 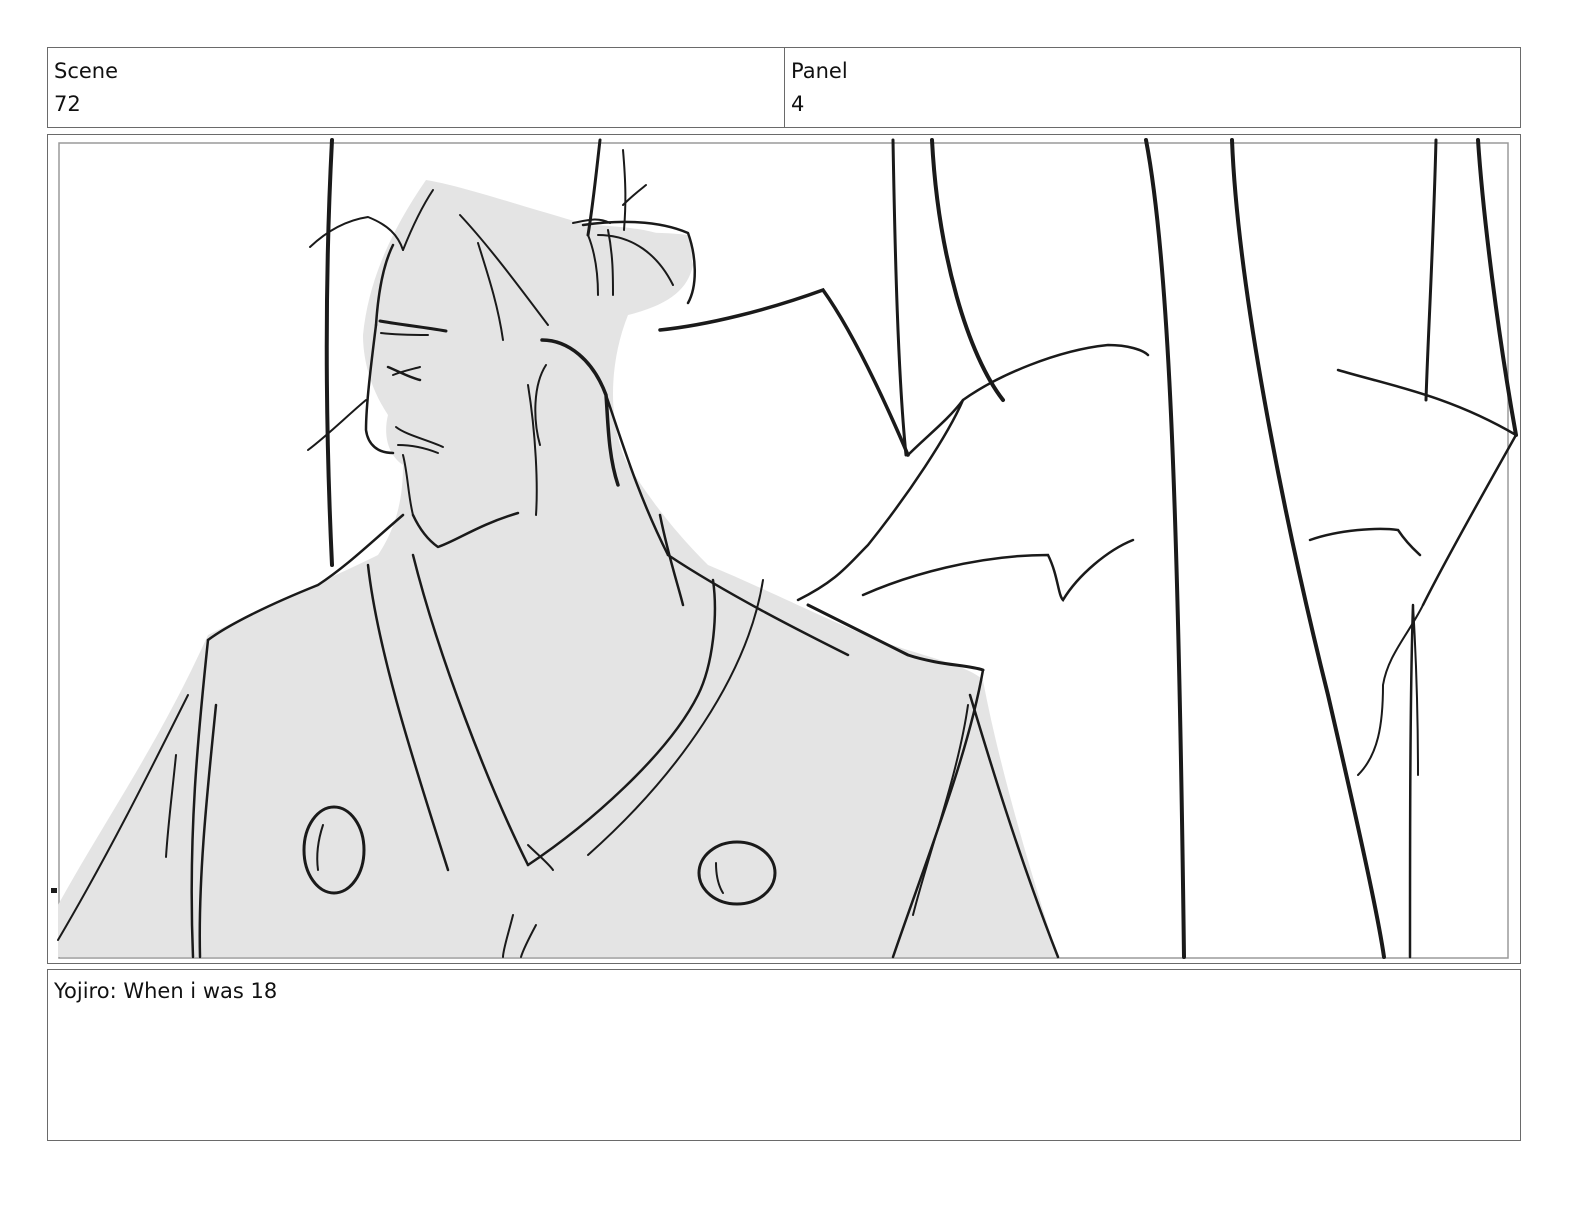 I want to click on panel-cell: Panel 4, so click(x=1152, y=87).